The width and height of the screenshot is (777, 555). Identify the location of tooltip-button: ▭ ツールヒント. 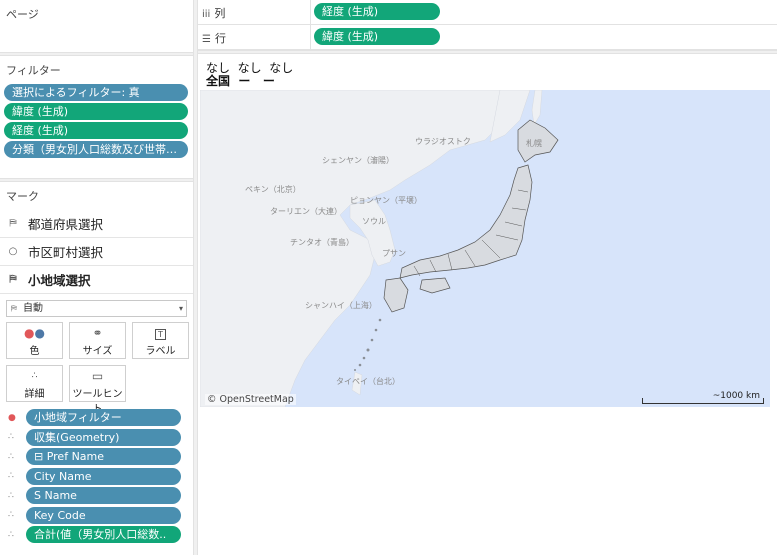
(97, 390).